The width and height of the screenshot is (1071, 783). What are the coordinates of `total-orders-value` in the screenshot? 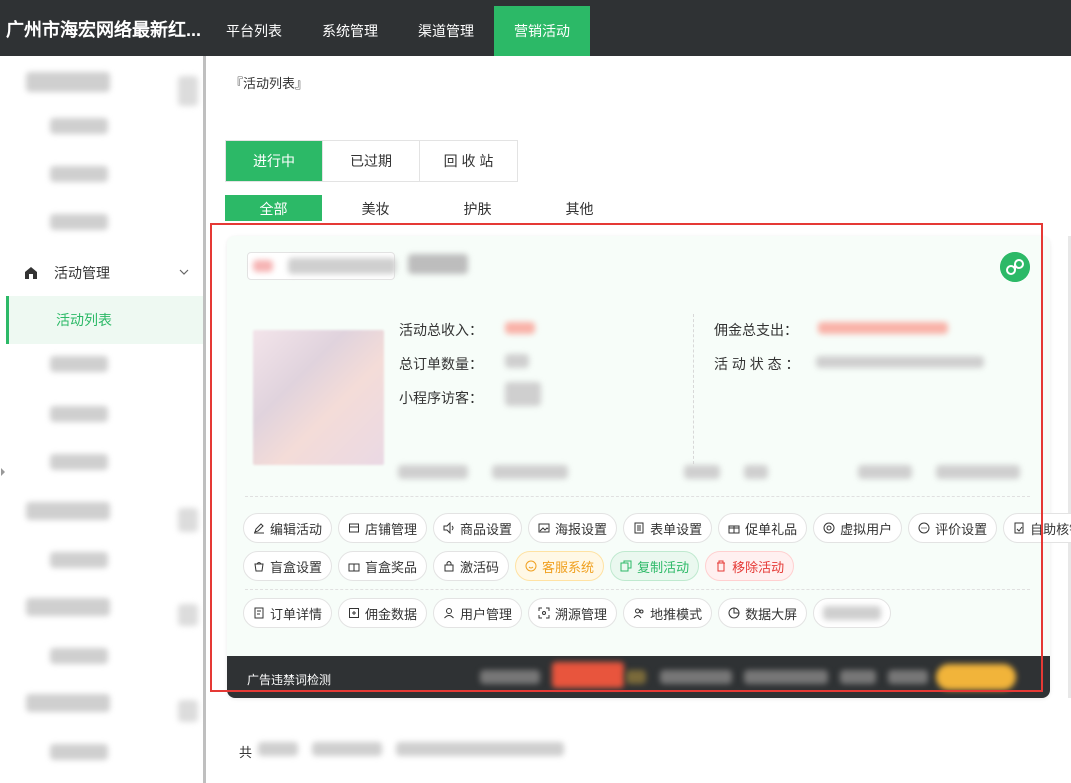 It's located at (517, 361).